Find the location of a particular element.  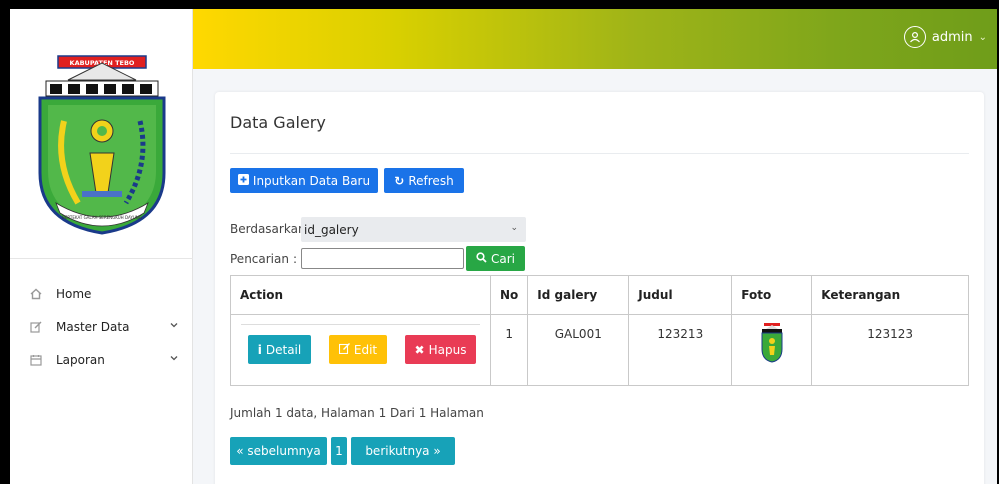

edit-button: Edit is located at coordinates (358, 349).